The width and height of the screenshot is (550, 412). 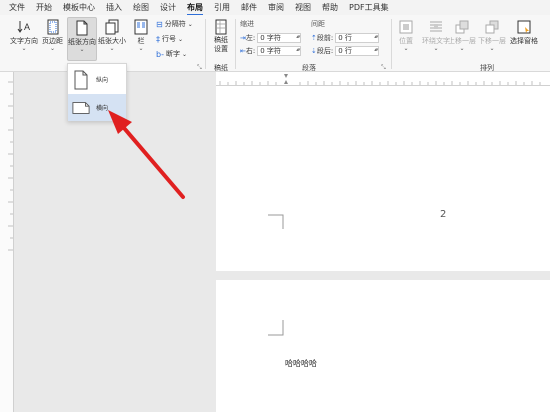 I want to click on red-arrow-annotation, so click(x=146, y=154).